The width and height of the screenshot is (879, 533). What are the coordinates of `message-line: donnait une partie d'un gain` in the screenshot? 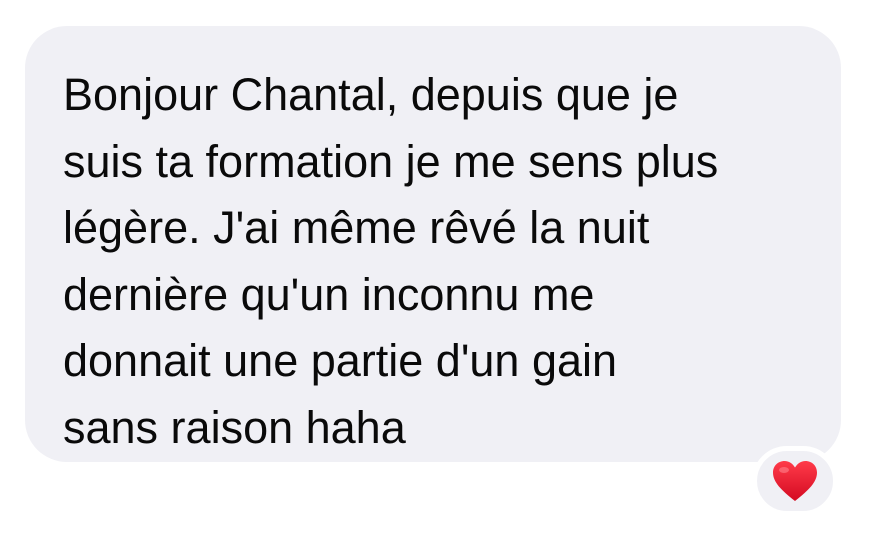 It's located at (340, 360).